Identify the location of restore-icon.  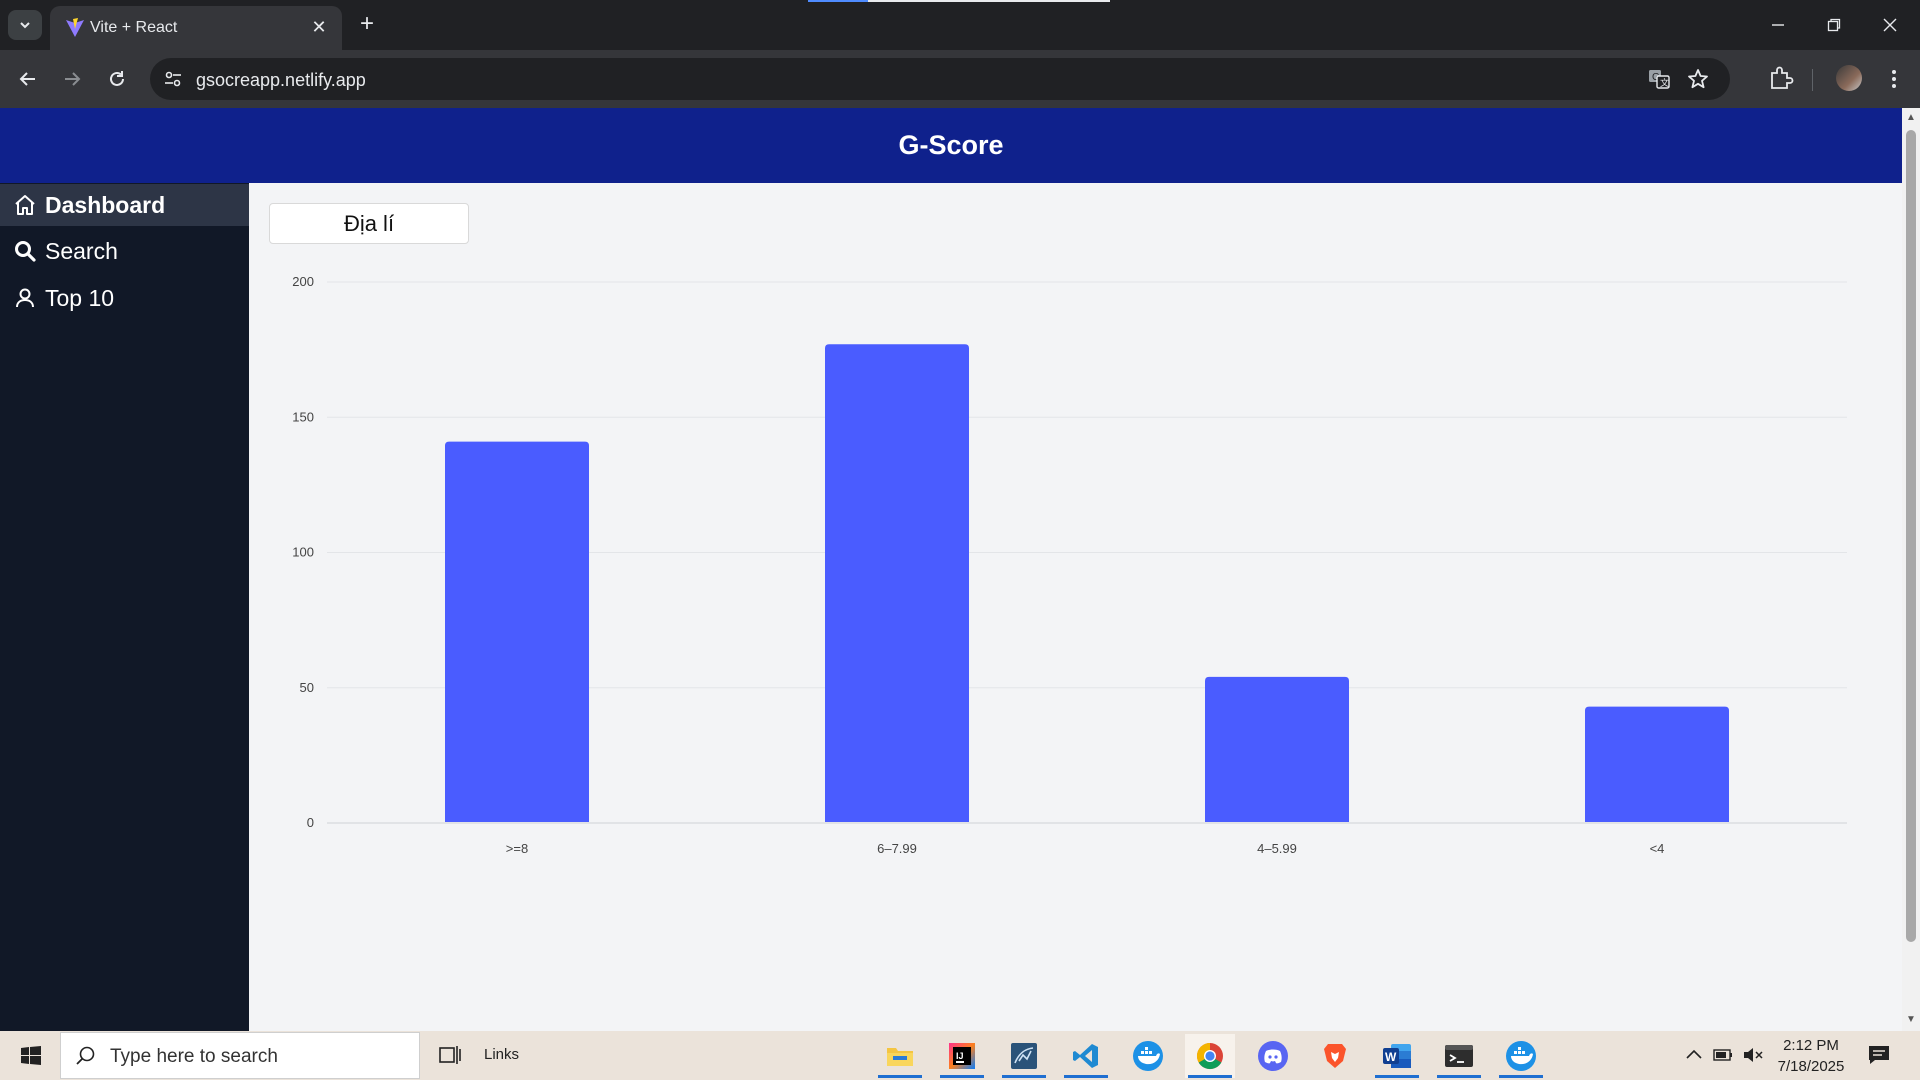
(1834, 25).